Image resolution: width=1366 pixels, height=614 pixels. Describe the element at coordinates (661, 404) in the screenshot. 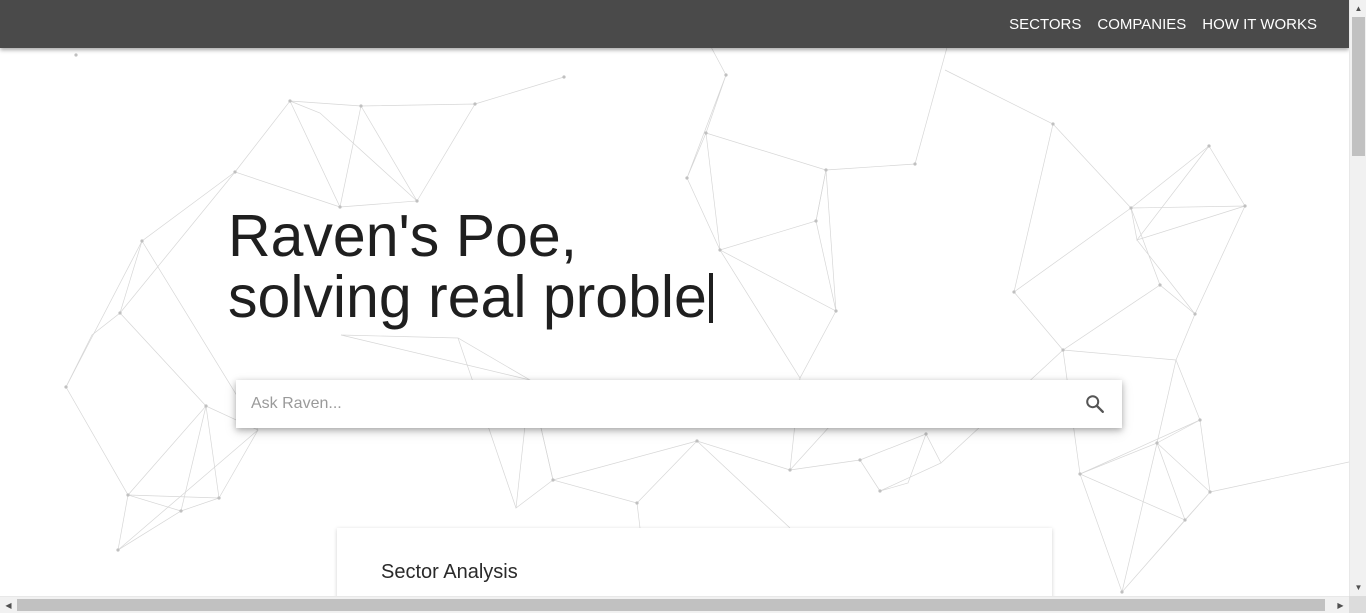

I see `search-input` at that location.